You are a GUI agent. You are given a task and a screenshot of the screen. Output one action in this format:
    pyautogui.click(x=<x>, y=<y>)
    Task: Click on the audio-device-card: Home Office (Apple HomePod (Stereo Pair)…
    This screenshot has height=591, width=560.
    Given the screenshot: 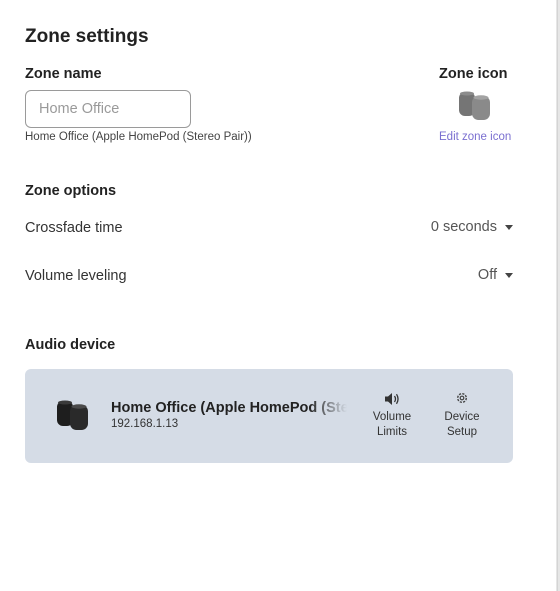 What is the action you would take?
    pyautogui.click(x=269, y=416)
    